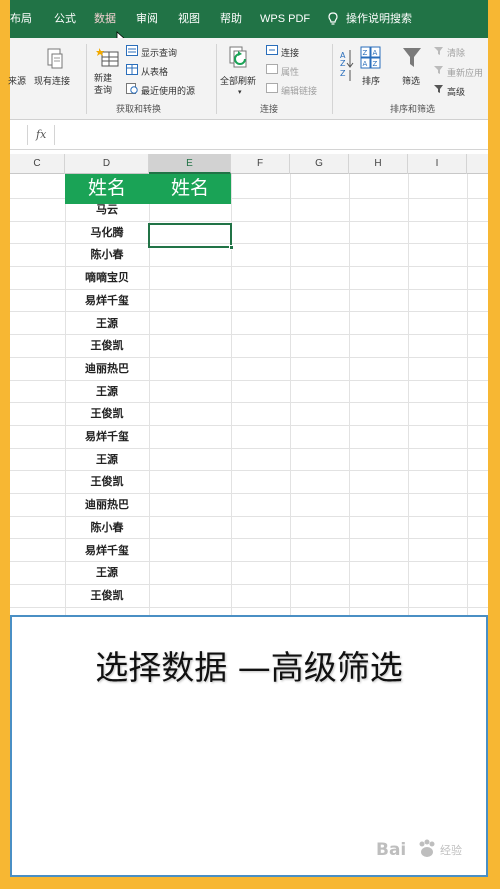  I want to click on watermark-brand: Bai, so click(391, 850).